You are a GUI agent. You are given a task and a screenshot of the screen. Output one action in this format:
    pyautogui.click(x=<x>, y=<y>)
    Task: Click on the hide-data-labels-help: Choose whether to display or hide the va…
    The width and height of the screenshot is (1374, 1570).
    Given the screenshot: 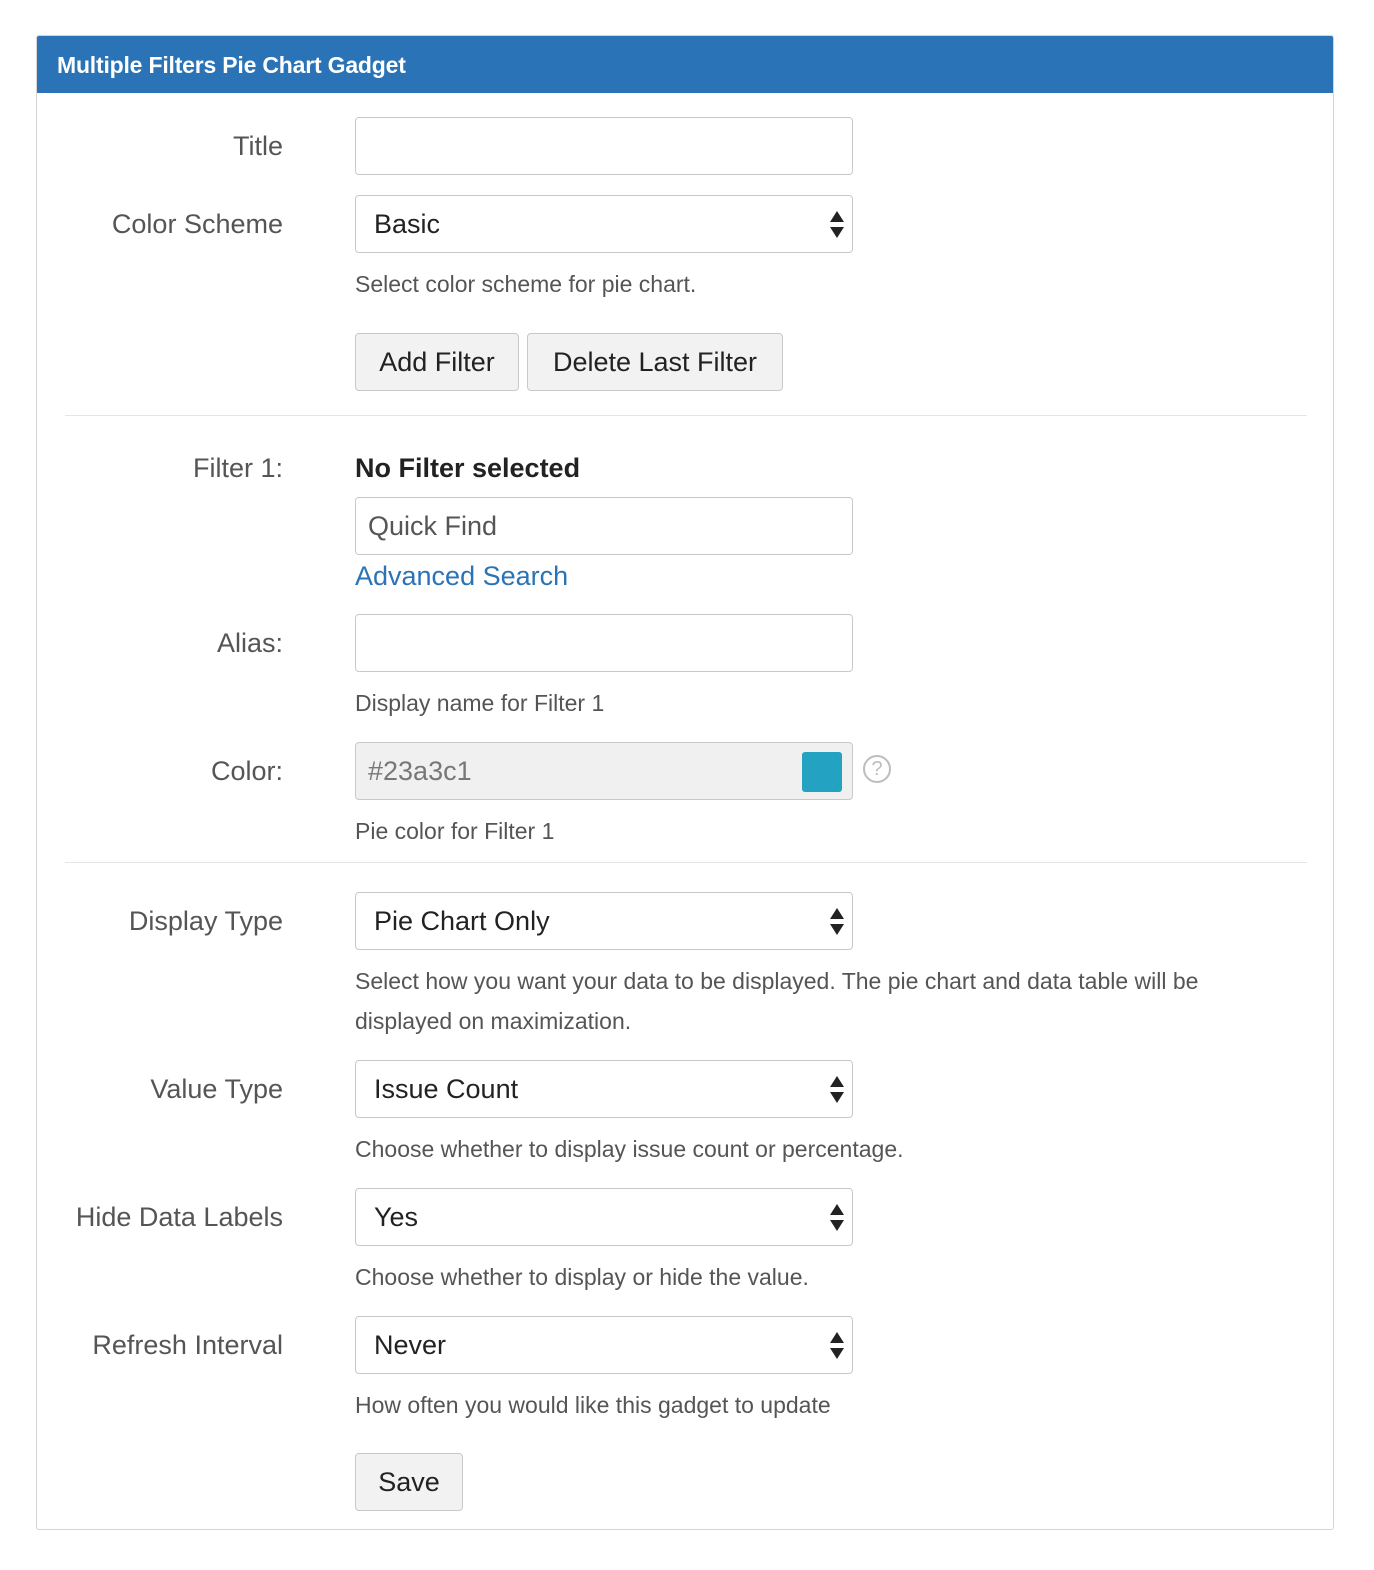 What is the action you would take?
    pyautogui.click(x=582, y=1277)
    